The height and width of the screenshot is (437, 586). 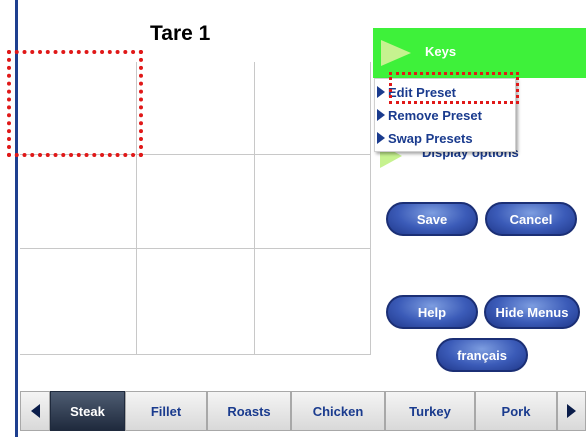 What do you see at coordinates (425, 140) in the screenshot?
I see `menu-item-swap-presets: Swap Presets` at bounding box center [425, 140].